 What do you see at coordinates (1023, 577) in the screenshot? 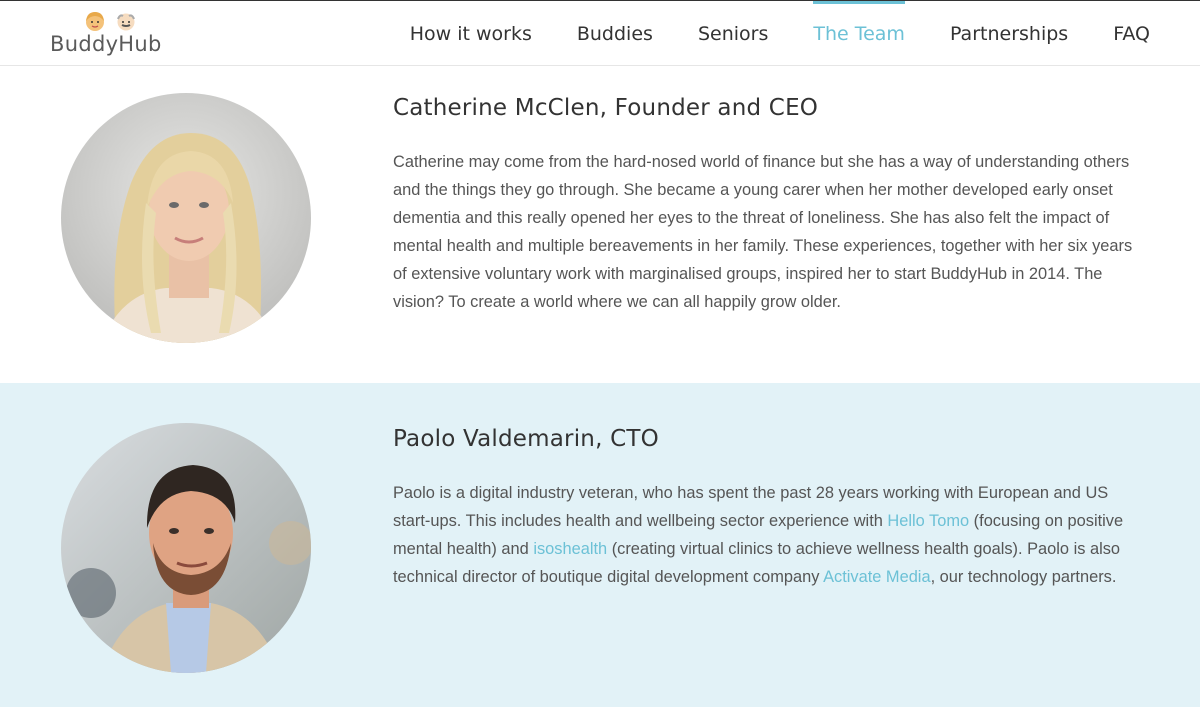
I see `bio-text: , our technology partners.` at bounding box center [1023, 577].